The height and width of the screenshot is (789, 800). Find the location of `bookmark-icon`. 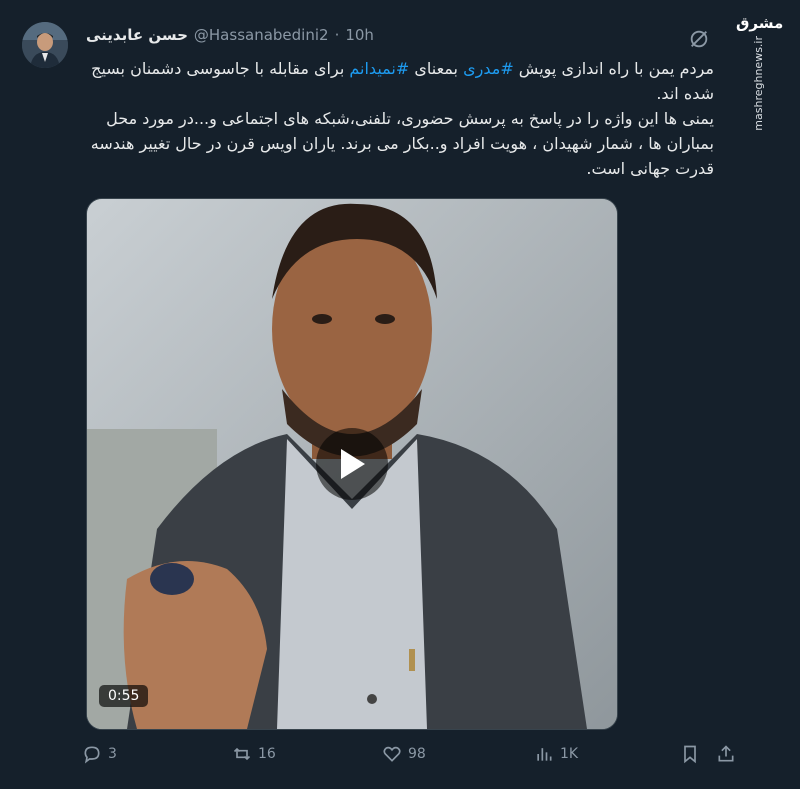

bookmark-icon is located at coordinates (690, 754).